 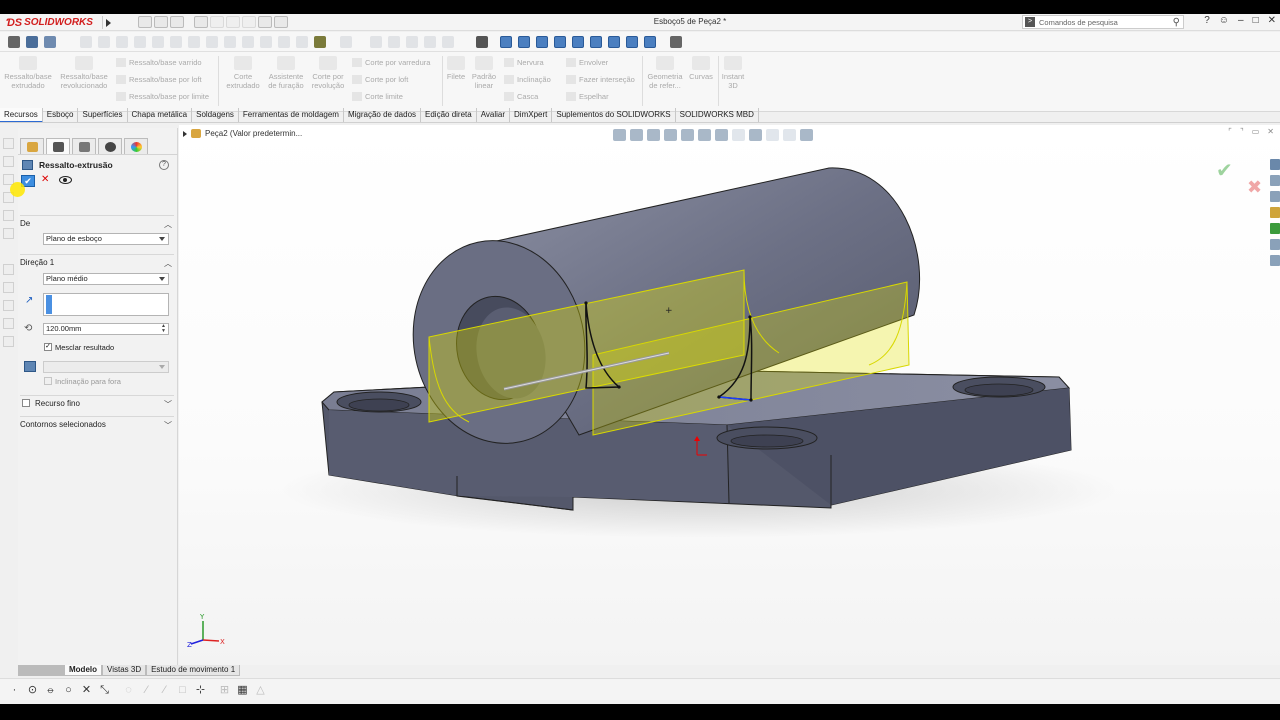 I want to click on help-menu-button: ?, so click(x=1207, y=20).